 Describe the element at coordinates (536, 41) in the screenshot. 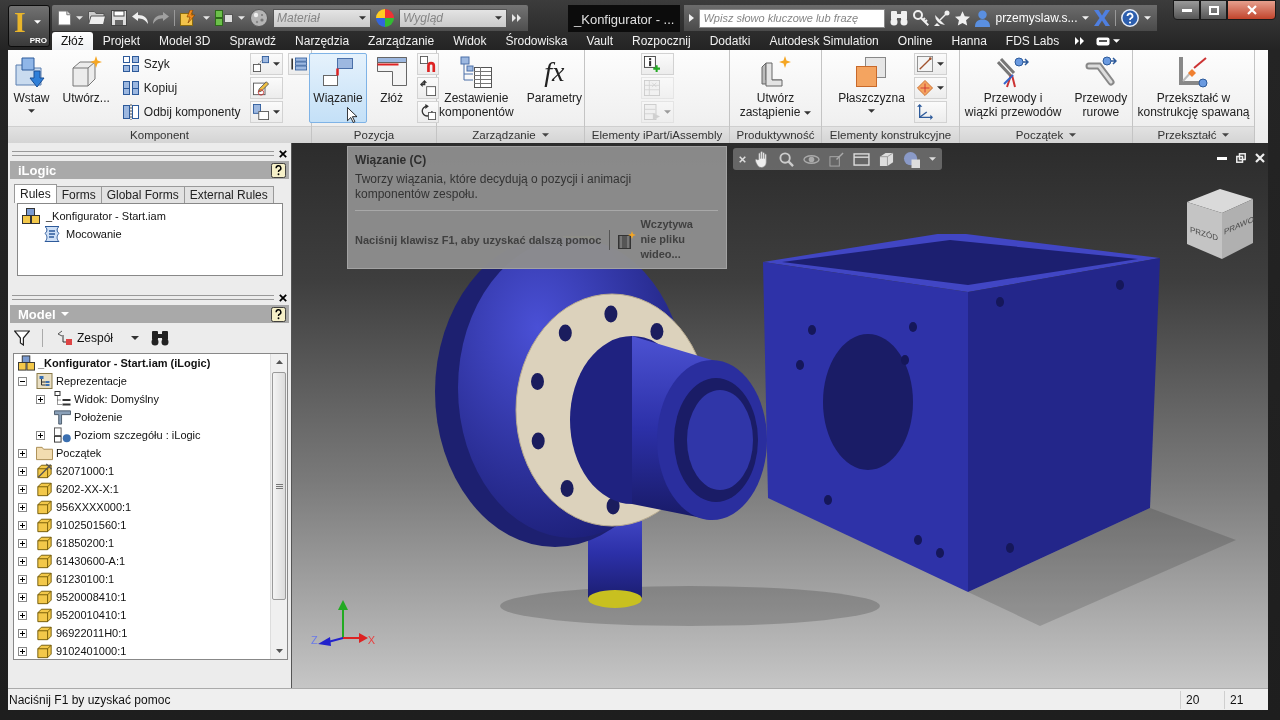

I see `ribbon-tab: Środowiska` at that location.